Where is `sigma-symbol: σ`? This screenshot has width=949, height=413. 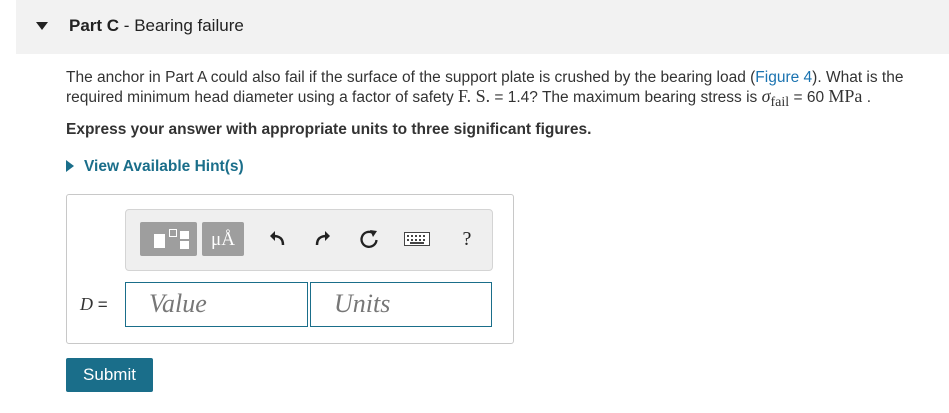
sigma-symbol: σ is located at coordinates (766, 96).